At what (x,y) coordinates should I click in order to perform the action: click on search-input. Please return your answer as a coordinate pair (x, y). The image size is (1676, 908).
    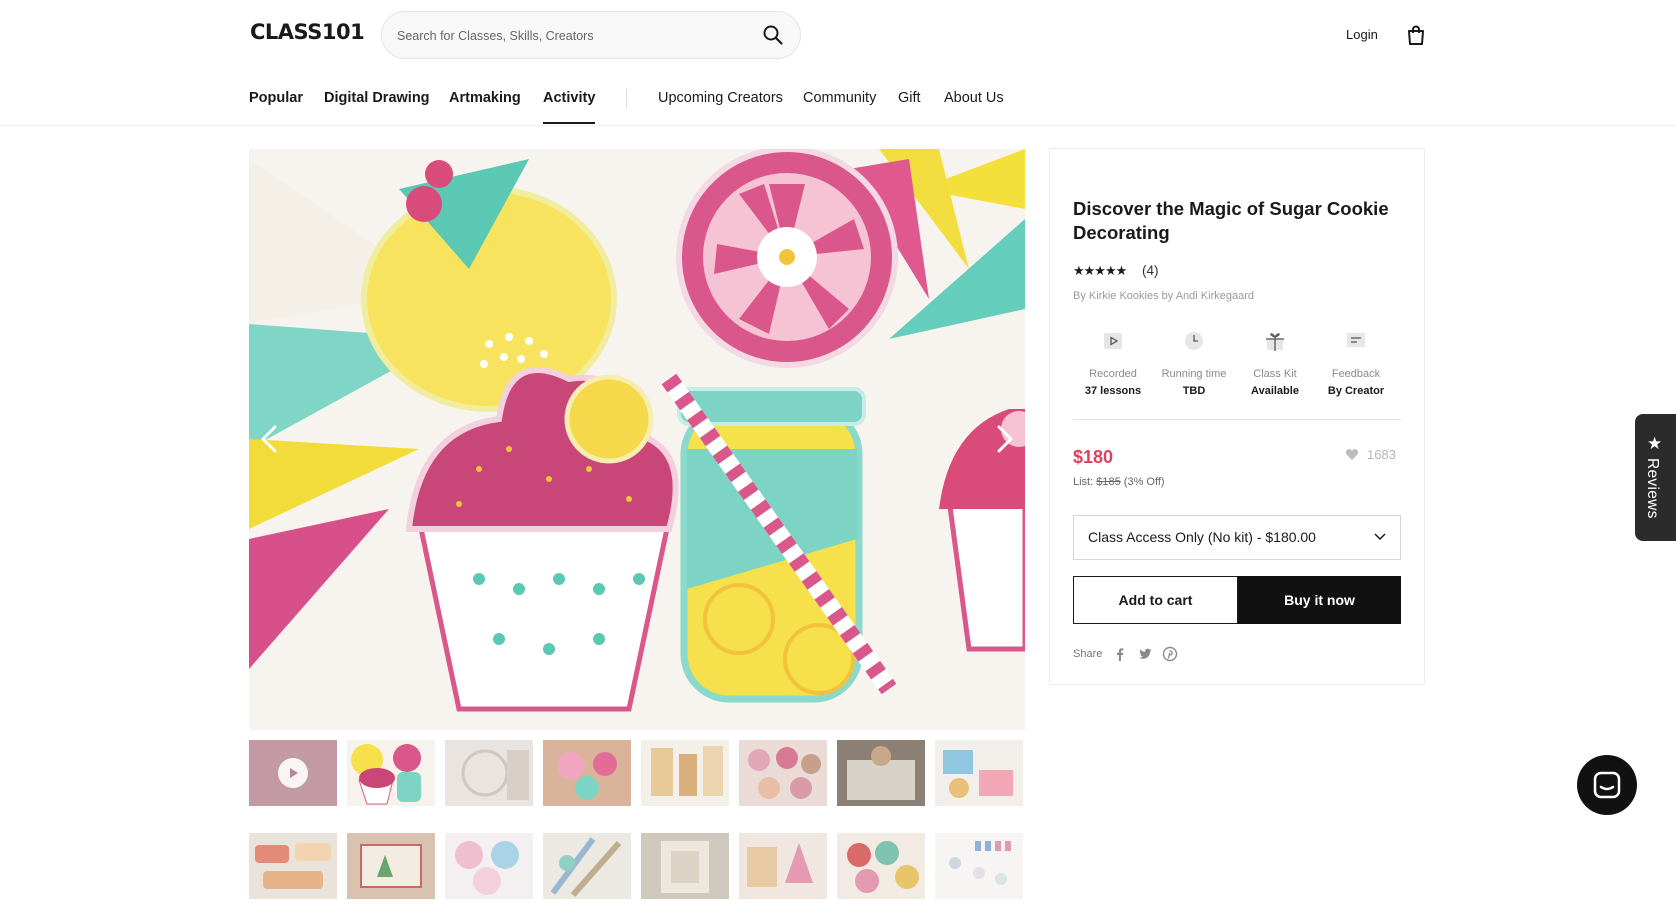
    Looking at the image, I should click on (567, 36).